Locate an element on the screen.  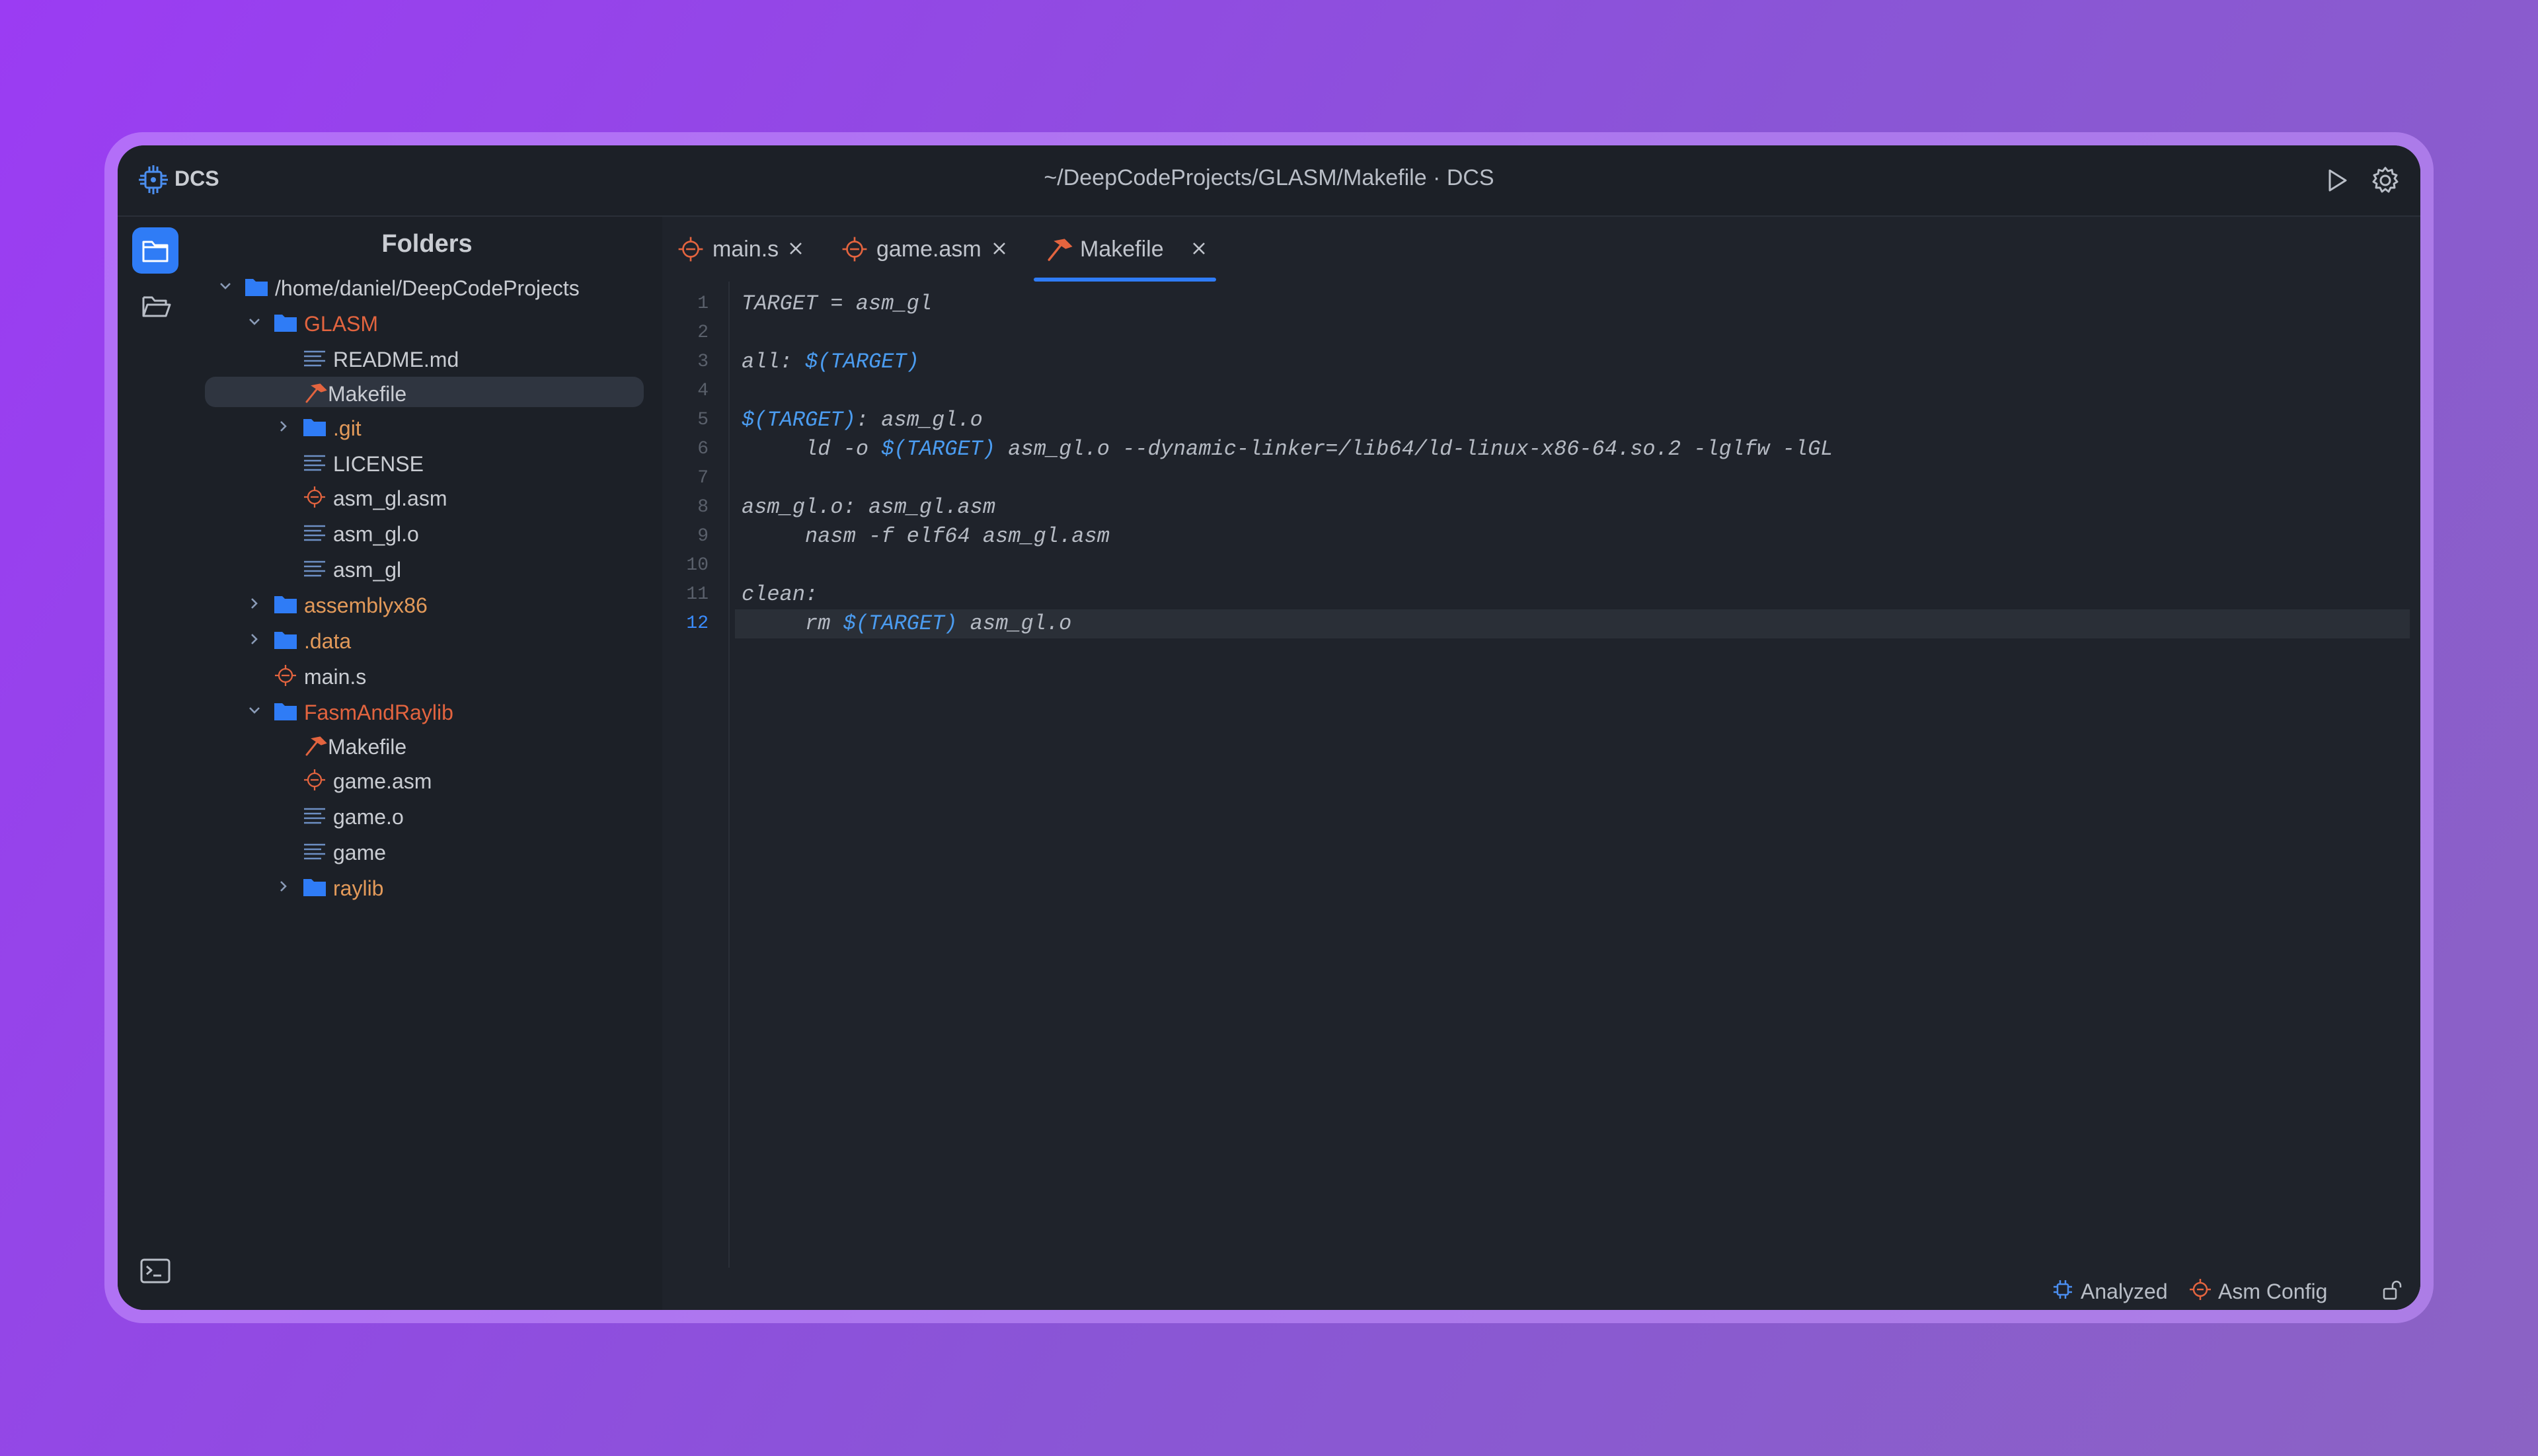
tree-file: asm_gl.asm is located at coordinates (424, 496).